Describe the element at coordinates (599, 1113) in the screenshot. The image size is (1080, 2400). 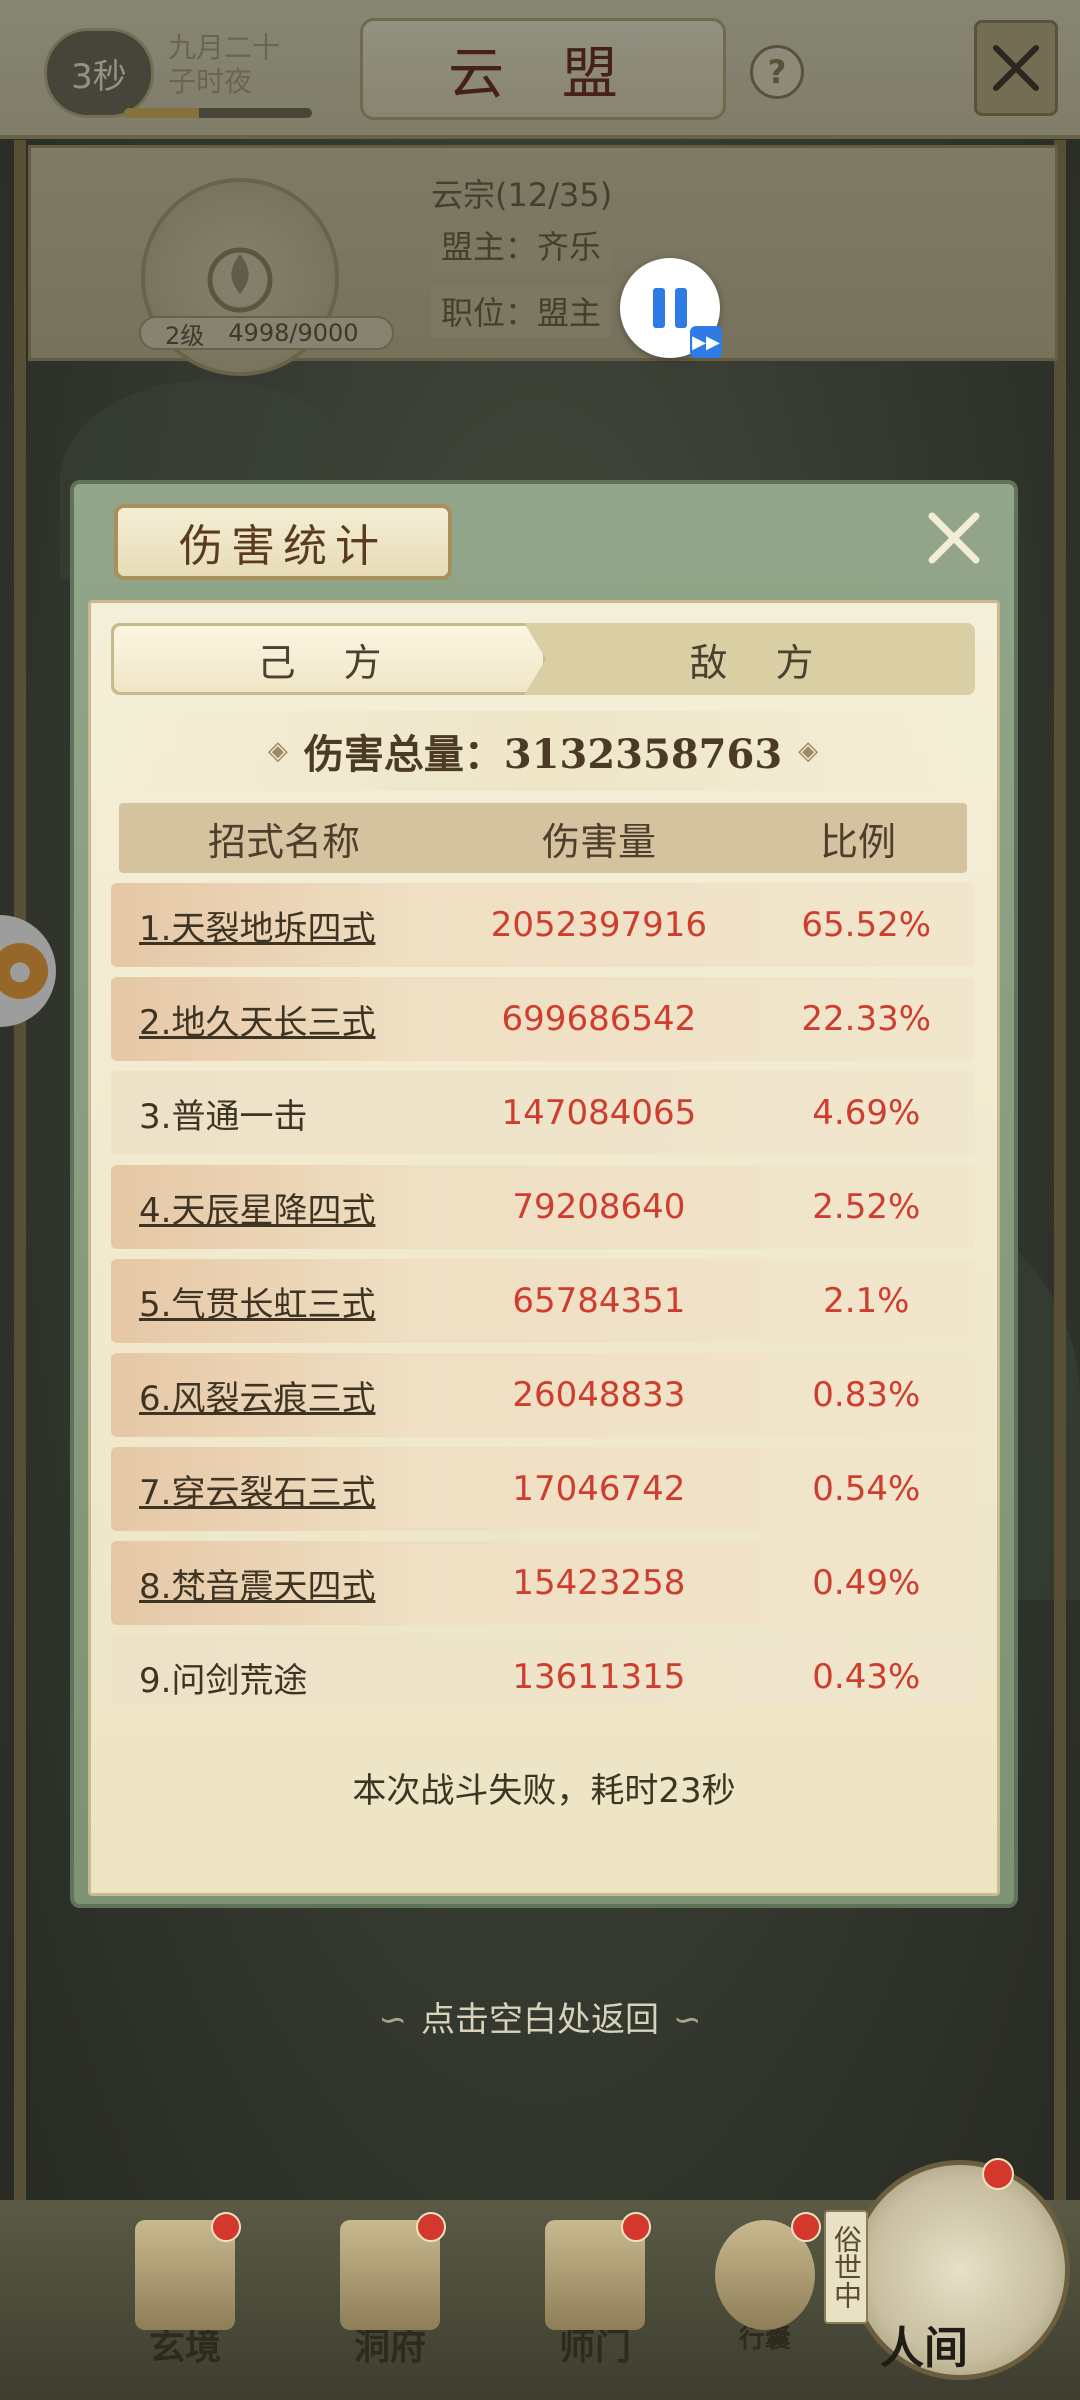
I see `damage-value: 147084065` at that location.